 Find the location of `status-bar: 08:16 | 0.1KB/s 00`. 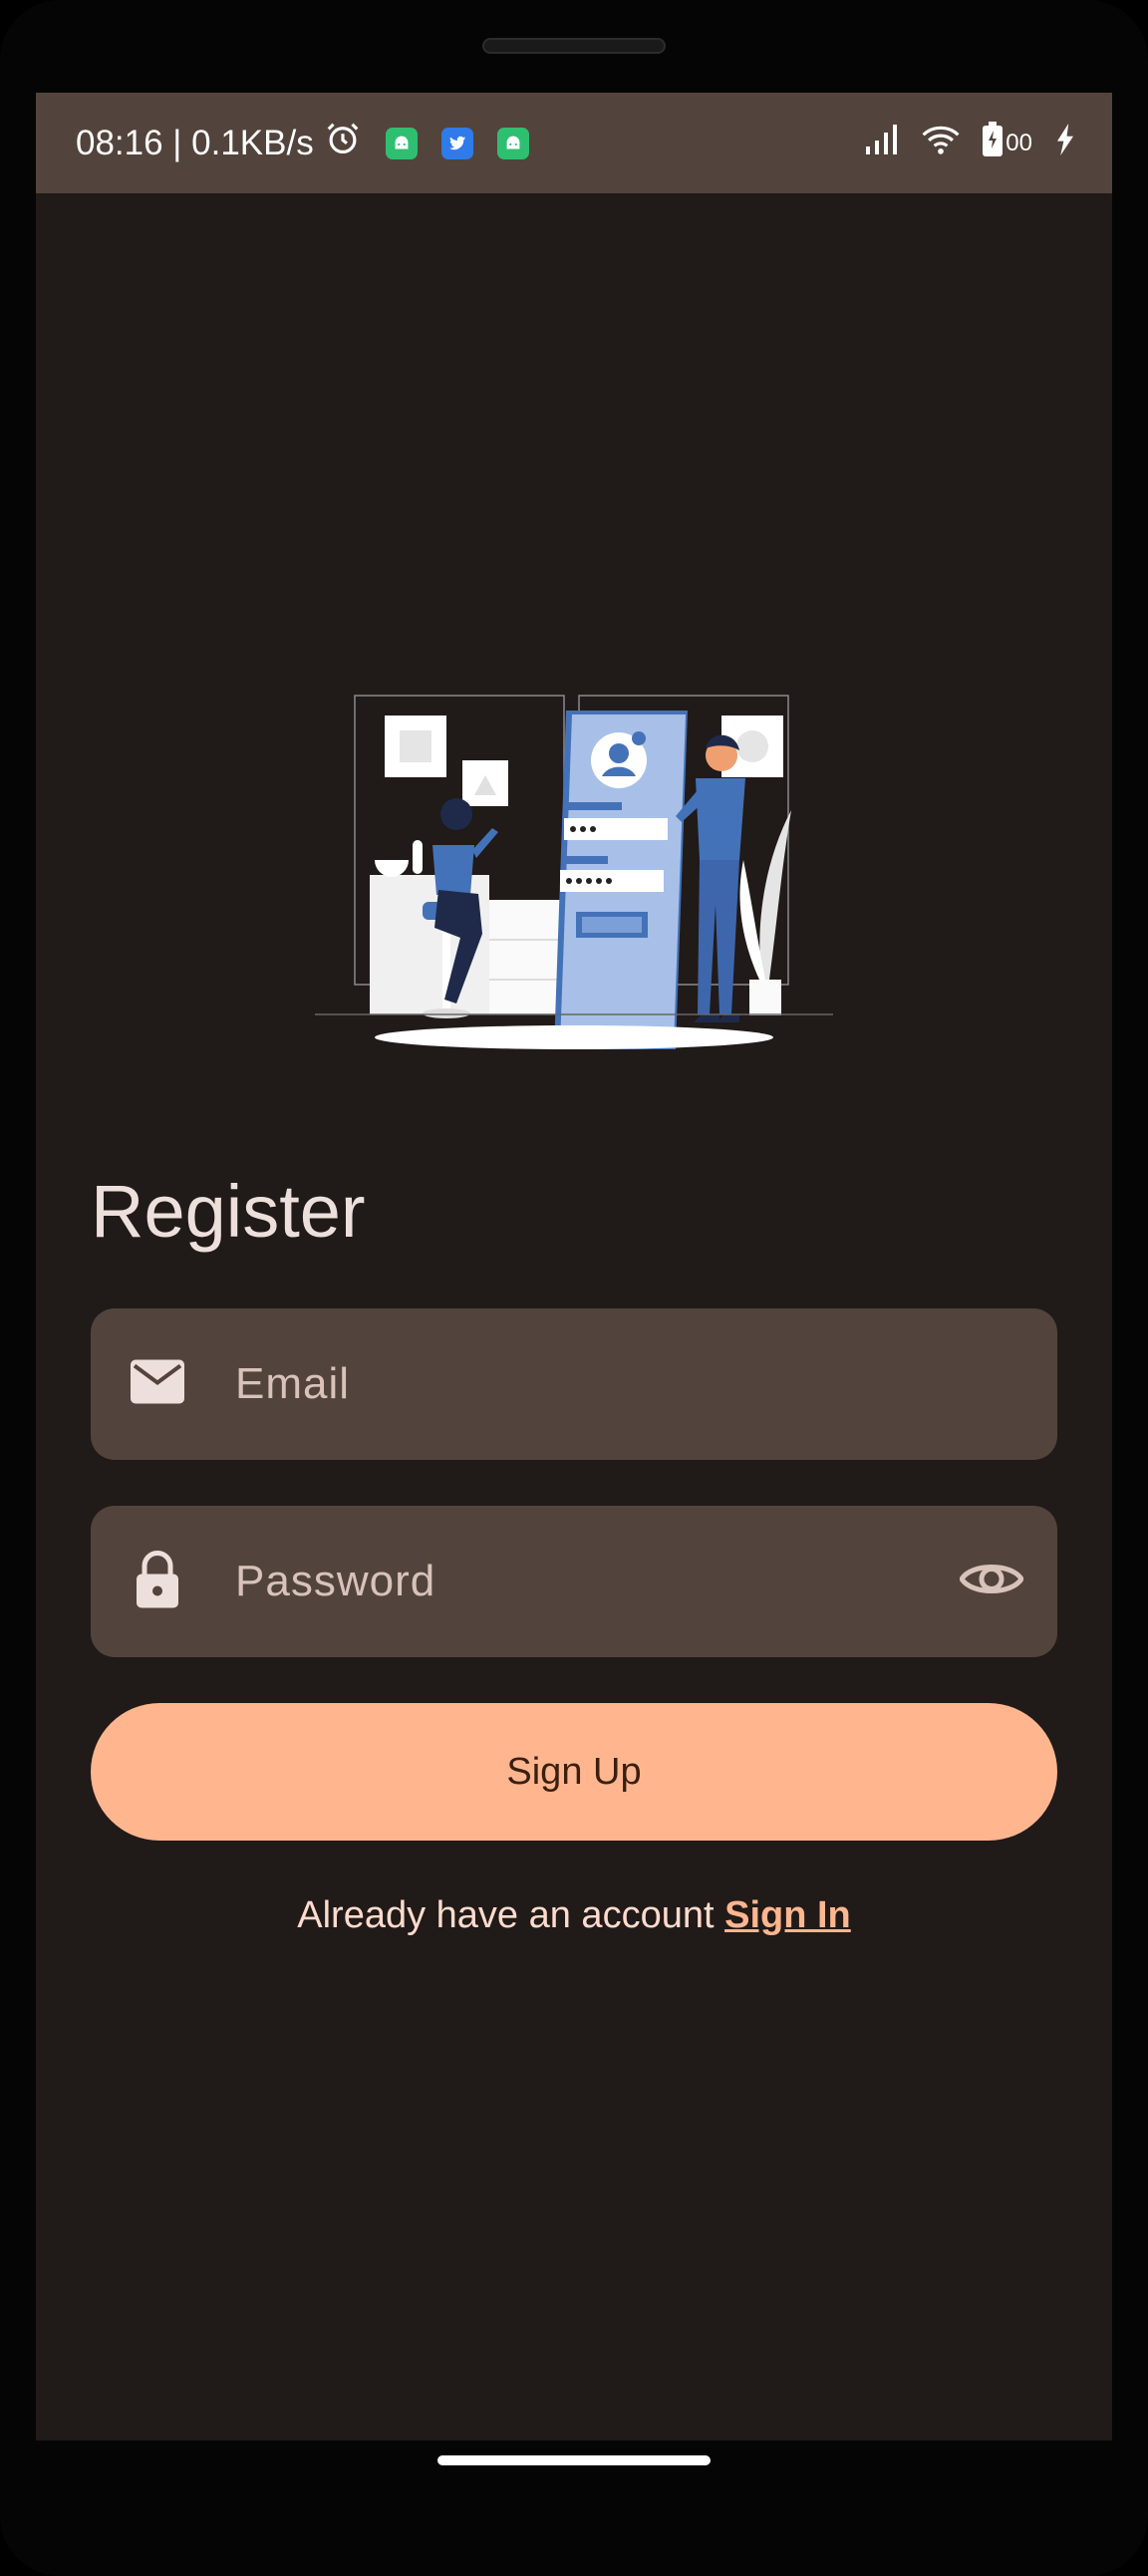

status-bar: 08:16 | 0.1KB/s 00 is located at coordinates (574, 143).